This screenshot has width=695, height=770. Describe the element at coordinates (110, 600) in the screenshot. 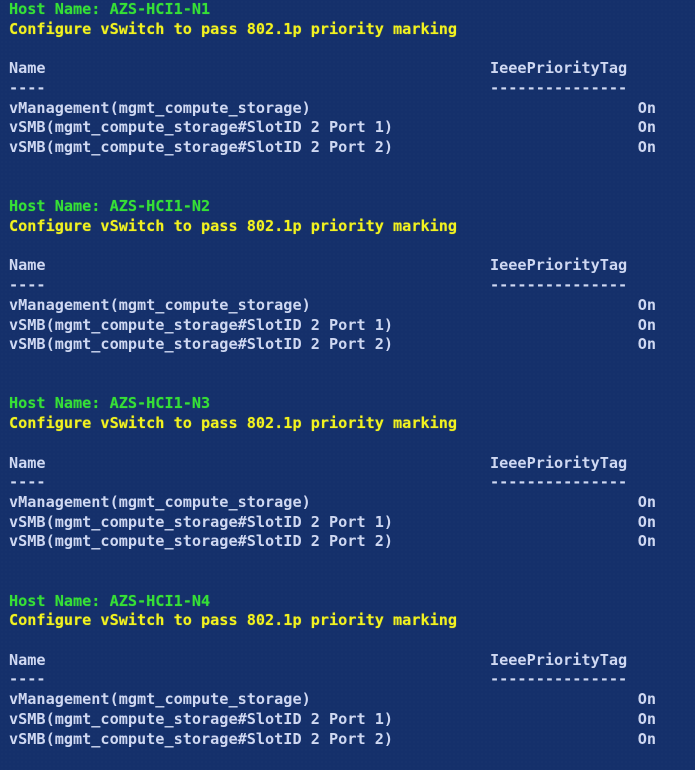

I see `host-name-line: Host Name: AZS-HCI1-N4` at that location.